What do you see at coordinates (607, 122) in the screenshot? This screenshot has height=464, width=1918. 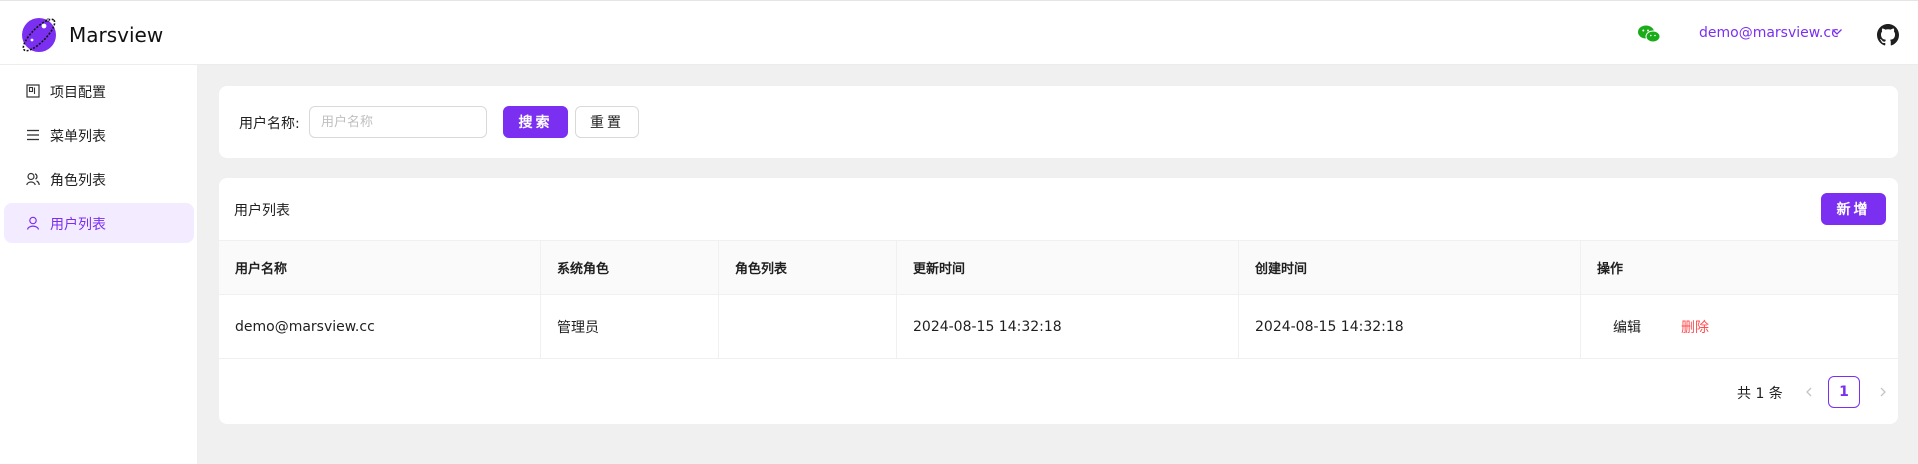 I see `reset-button: 重置` at bounding box center [607, 122].